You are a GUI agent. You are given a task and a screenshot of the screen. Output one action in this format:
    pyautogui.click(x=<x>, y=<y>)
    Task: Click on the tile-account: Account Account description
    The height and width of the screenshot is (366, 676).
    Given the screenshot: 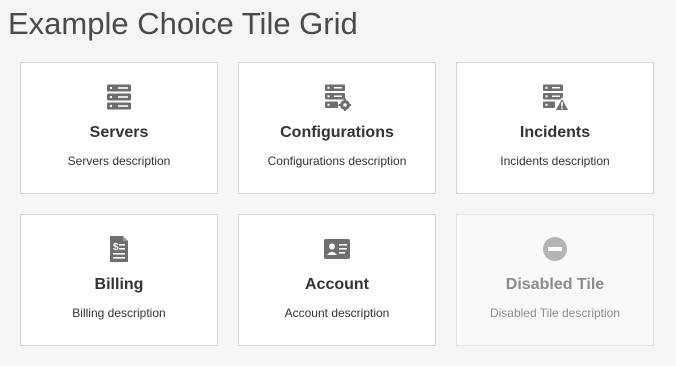 What is the action you would take?
    pyautogui.click(x=337, y=280)
    